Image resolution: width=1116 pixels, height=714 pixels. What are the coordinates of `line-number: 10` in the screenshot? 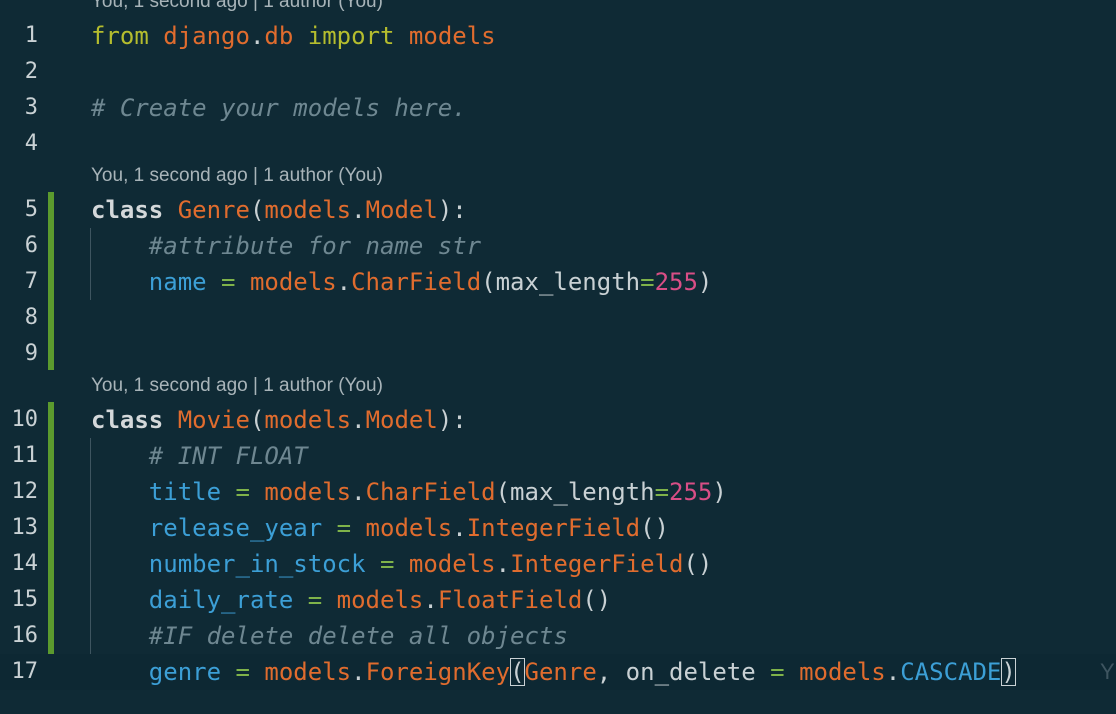 It's located at (19, 420).